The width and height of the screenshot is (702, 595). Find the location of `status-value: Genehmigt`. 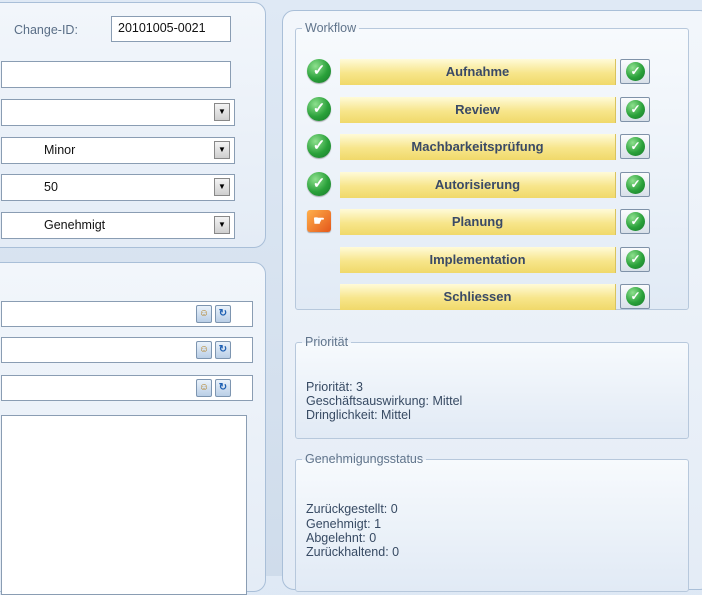

status-value: Genehmigt is located at coordinates (75, 225).